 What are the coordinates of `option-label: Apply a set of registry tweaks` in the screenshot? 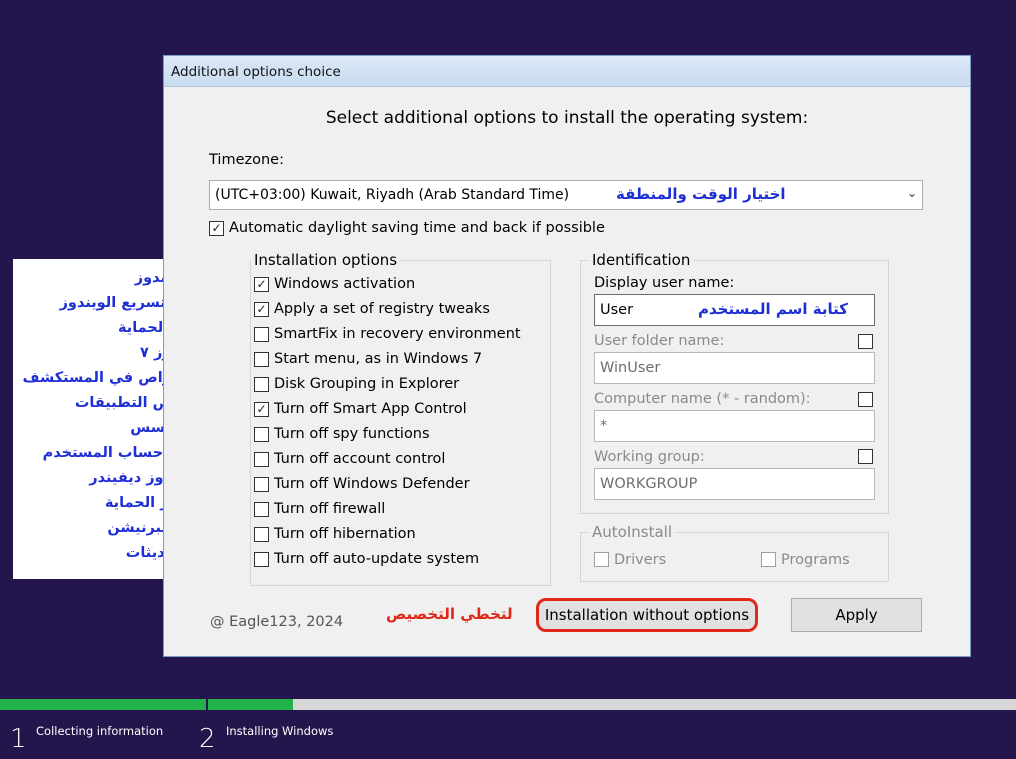 It's located at (382, 309).